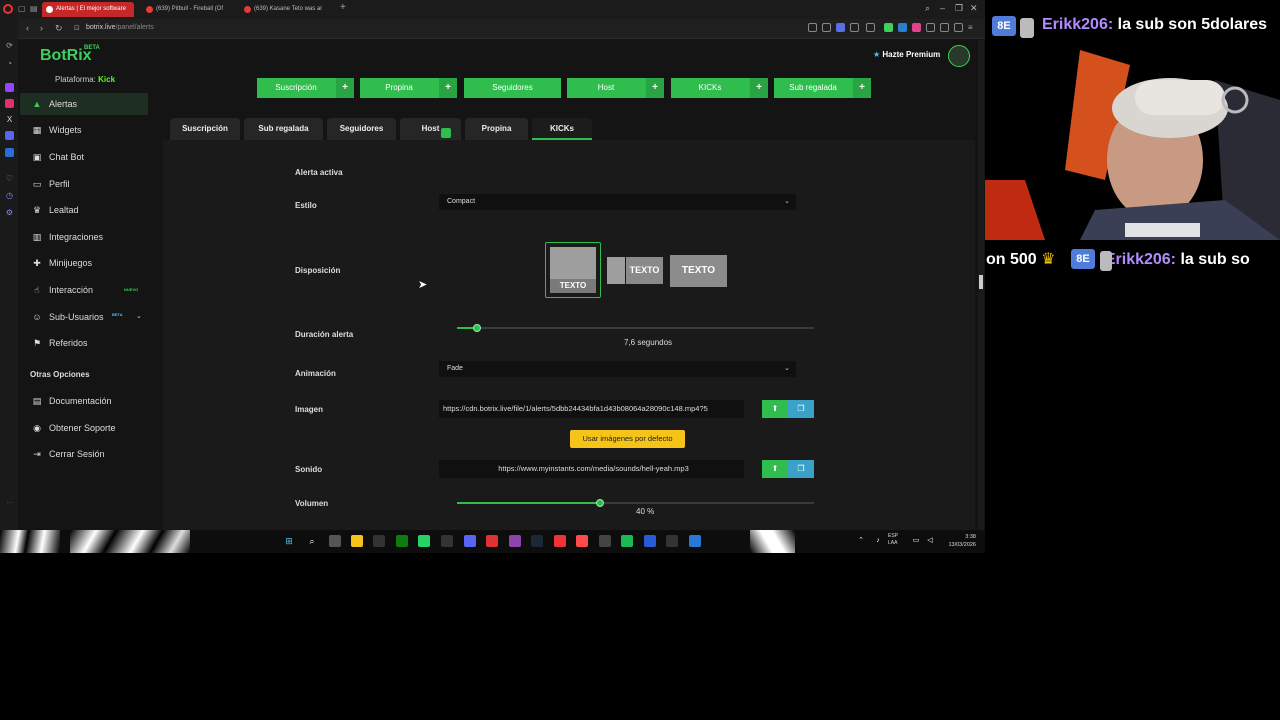 The height and width of the screenshot is (720, 1280). Describe the element at coordinates (9, 503) in the screenshot. I see `more-icon: ···` at that location.